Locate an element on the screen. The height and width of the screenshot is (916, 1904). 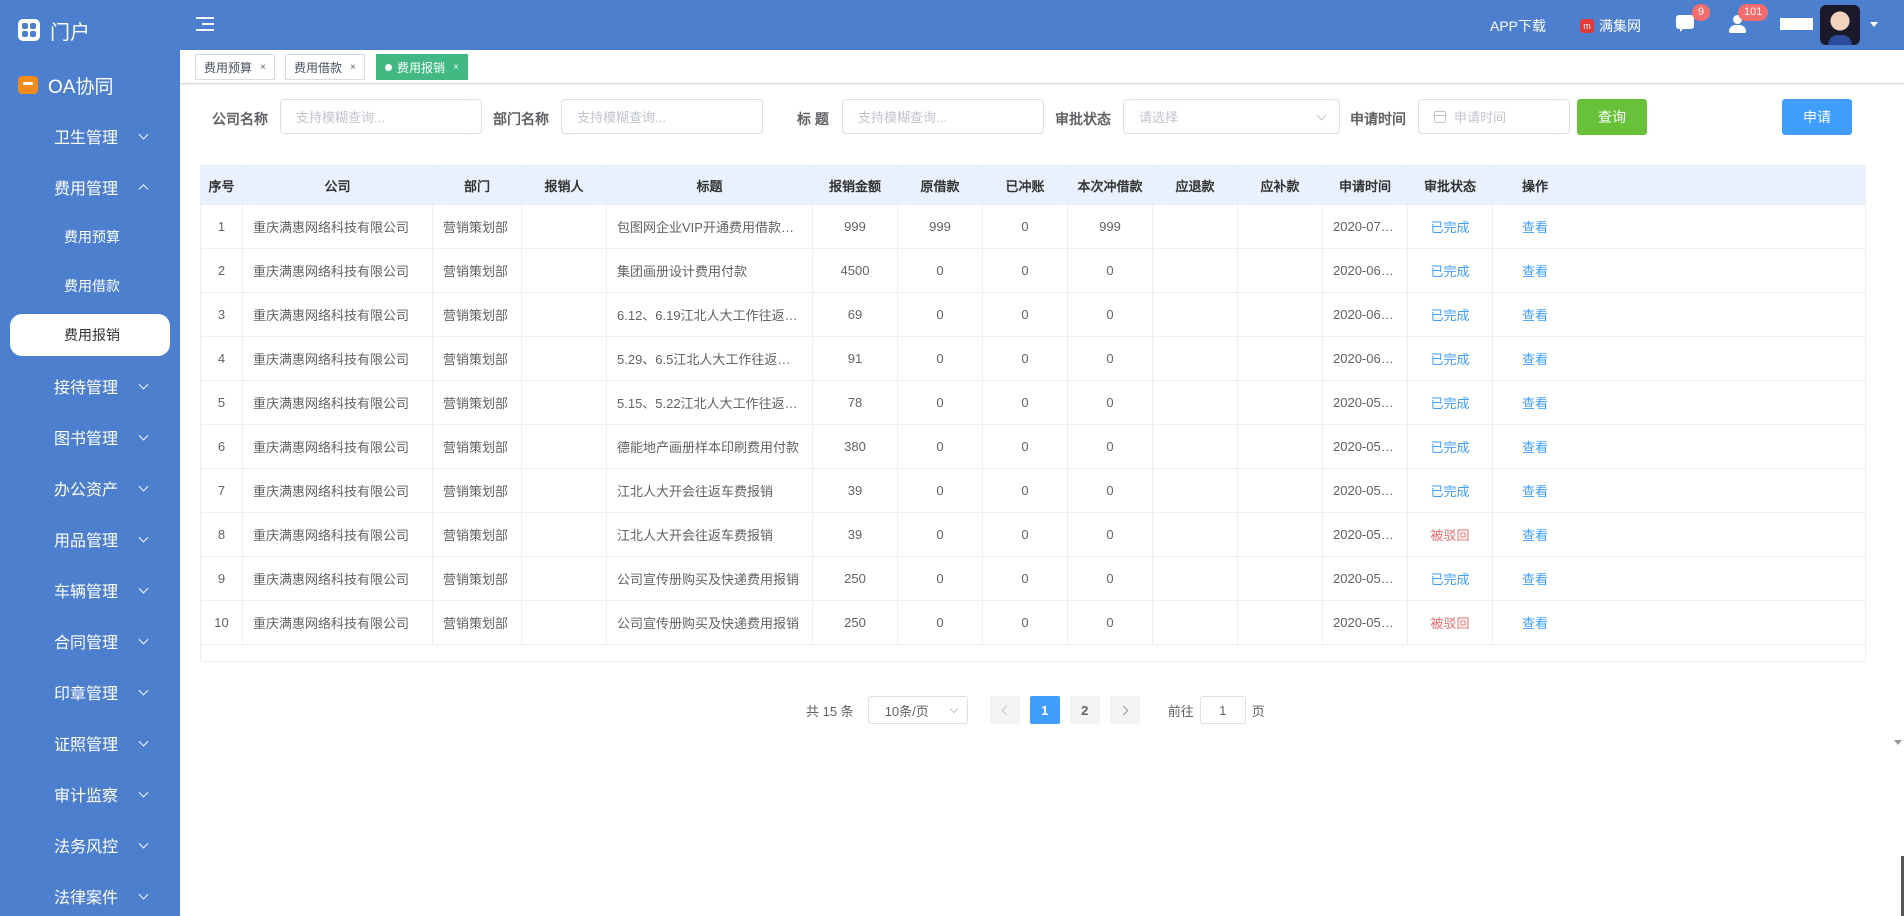
chevron-right-icon is located at coordinates (1123, 710).